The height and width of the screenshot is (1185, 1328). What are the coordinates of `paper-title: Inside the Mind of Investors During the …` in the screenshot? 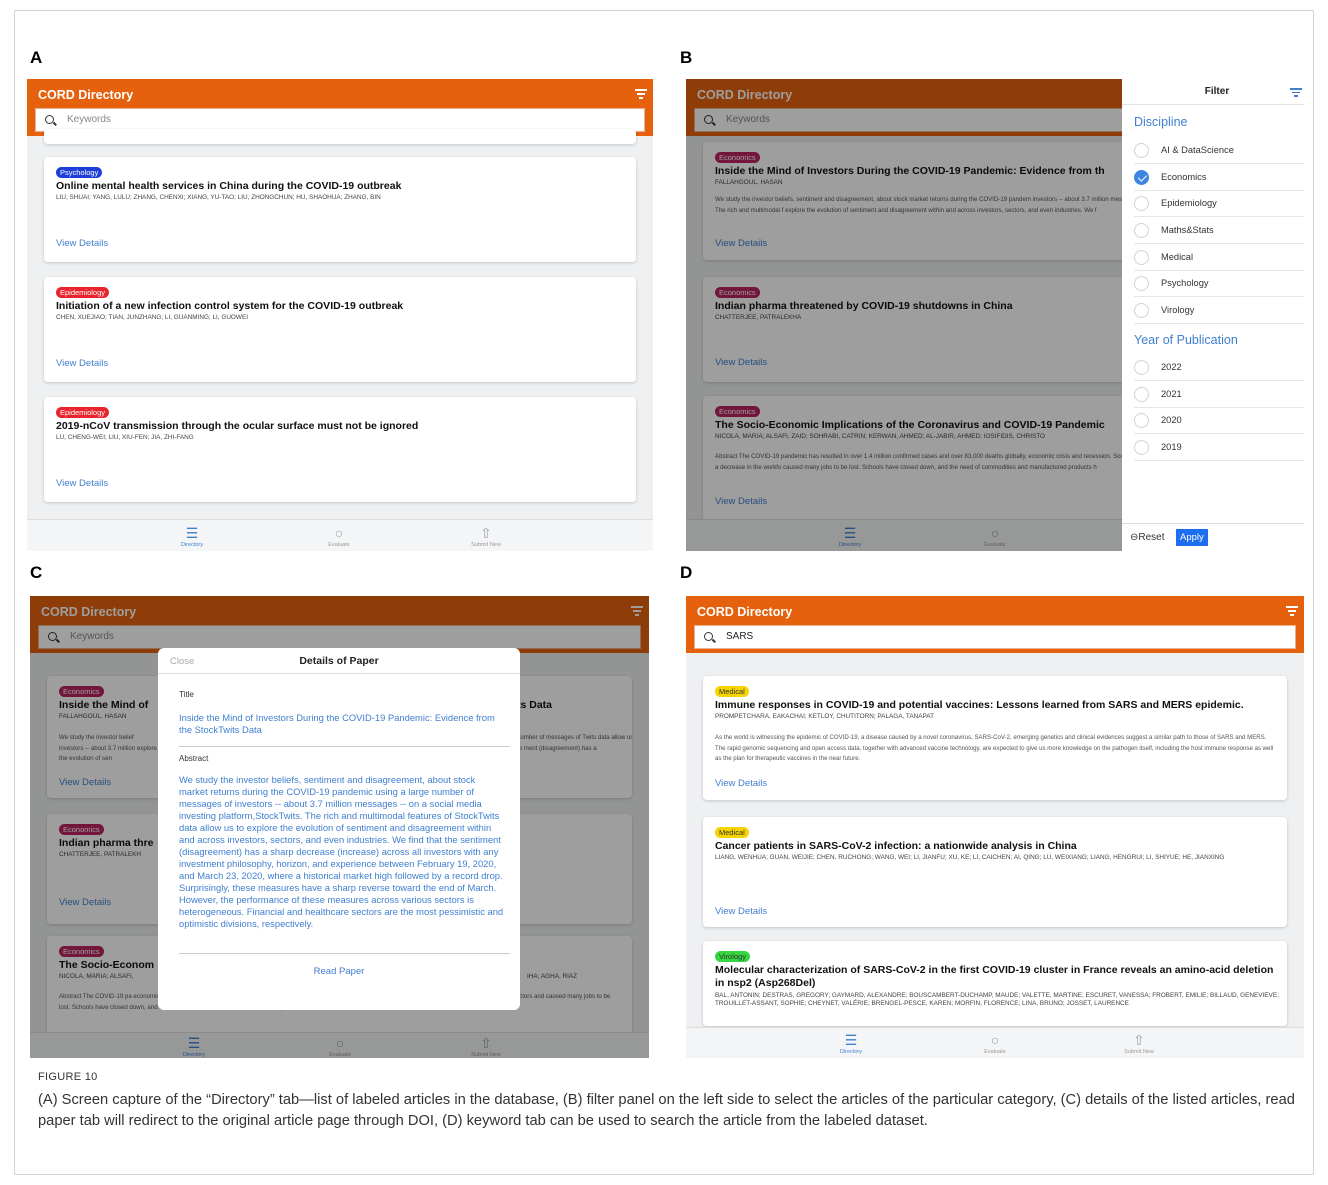 It's located at (337, 723).